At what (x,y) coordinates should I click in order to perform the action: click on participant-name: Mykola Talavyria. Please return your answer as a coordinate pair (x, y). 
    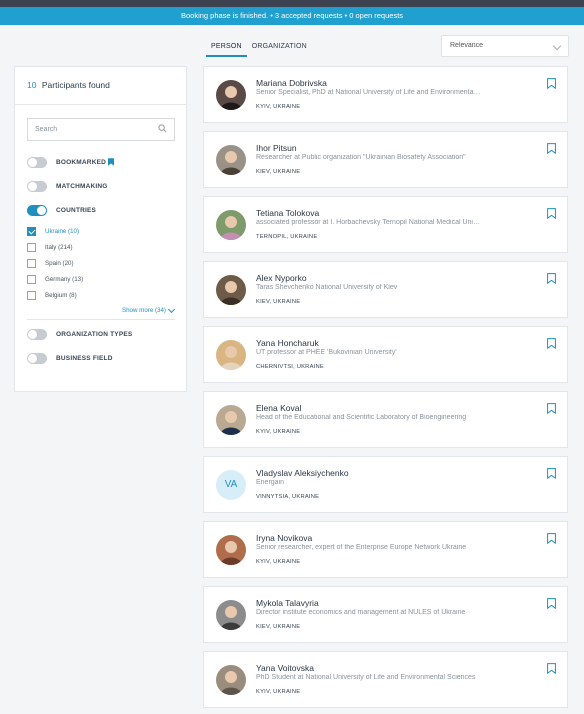
    Looking at the image, I should click on (287, 603).